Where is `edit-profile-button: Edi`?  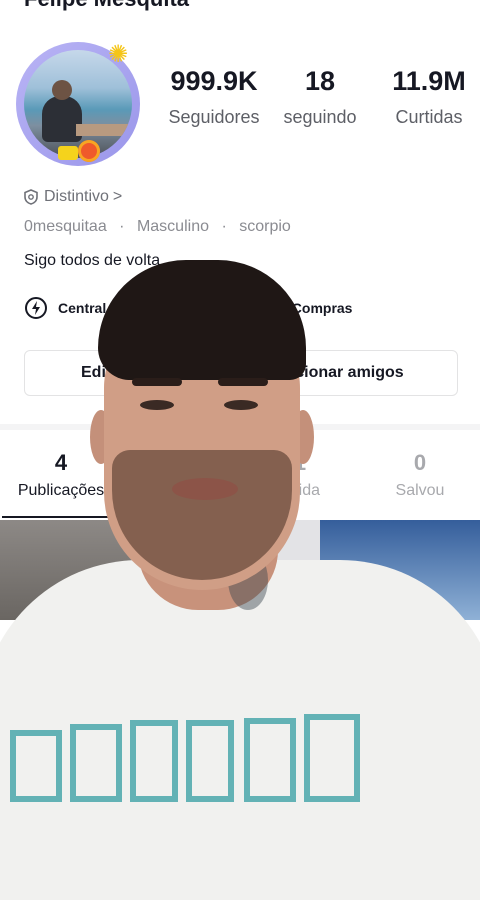 edit-profile-button: Edi is located at coordinates (124, 373).